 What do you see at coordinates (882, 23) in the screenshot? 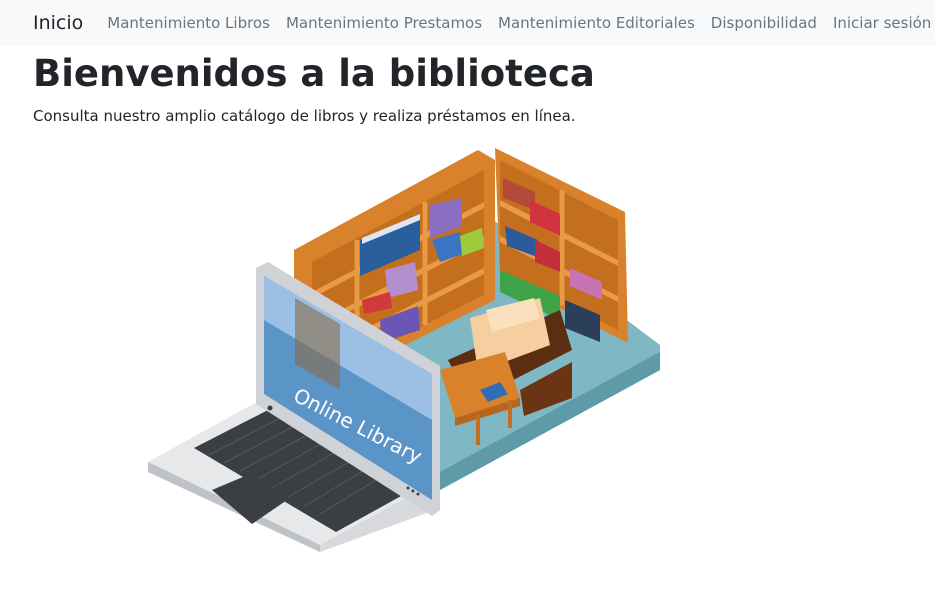
I see `nav-link-iniciar-sesion: Iniciar sesión` at bounding box center [882, 23].